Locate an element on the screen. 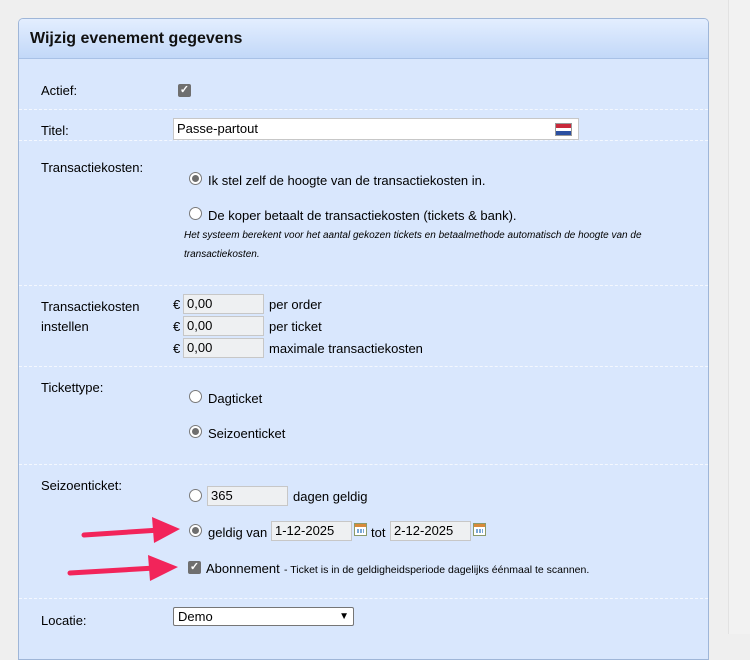  arrow-to-valid-period-icon is located at coordinates (130, 530).